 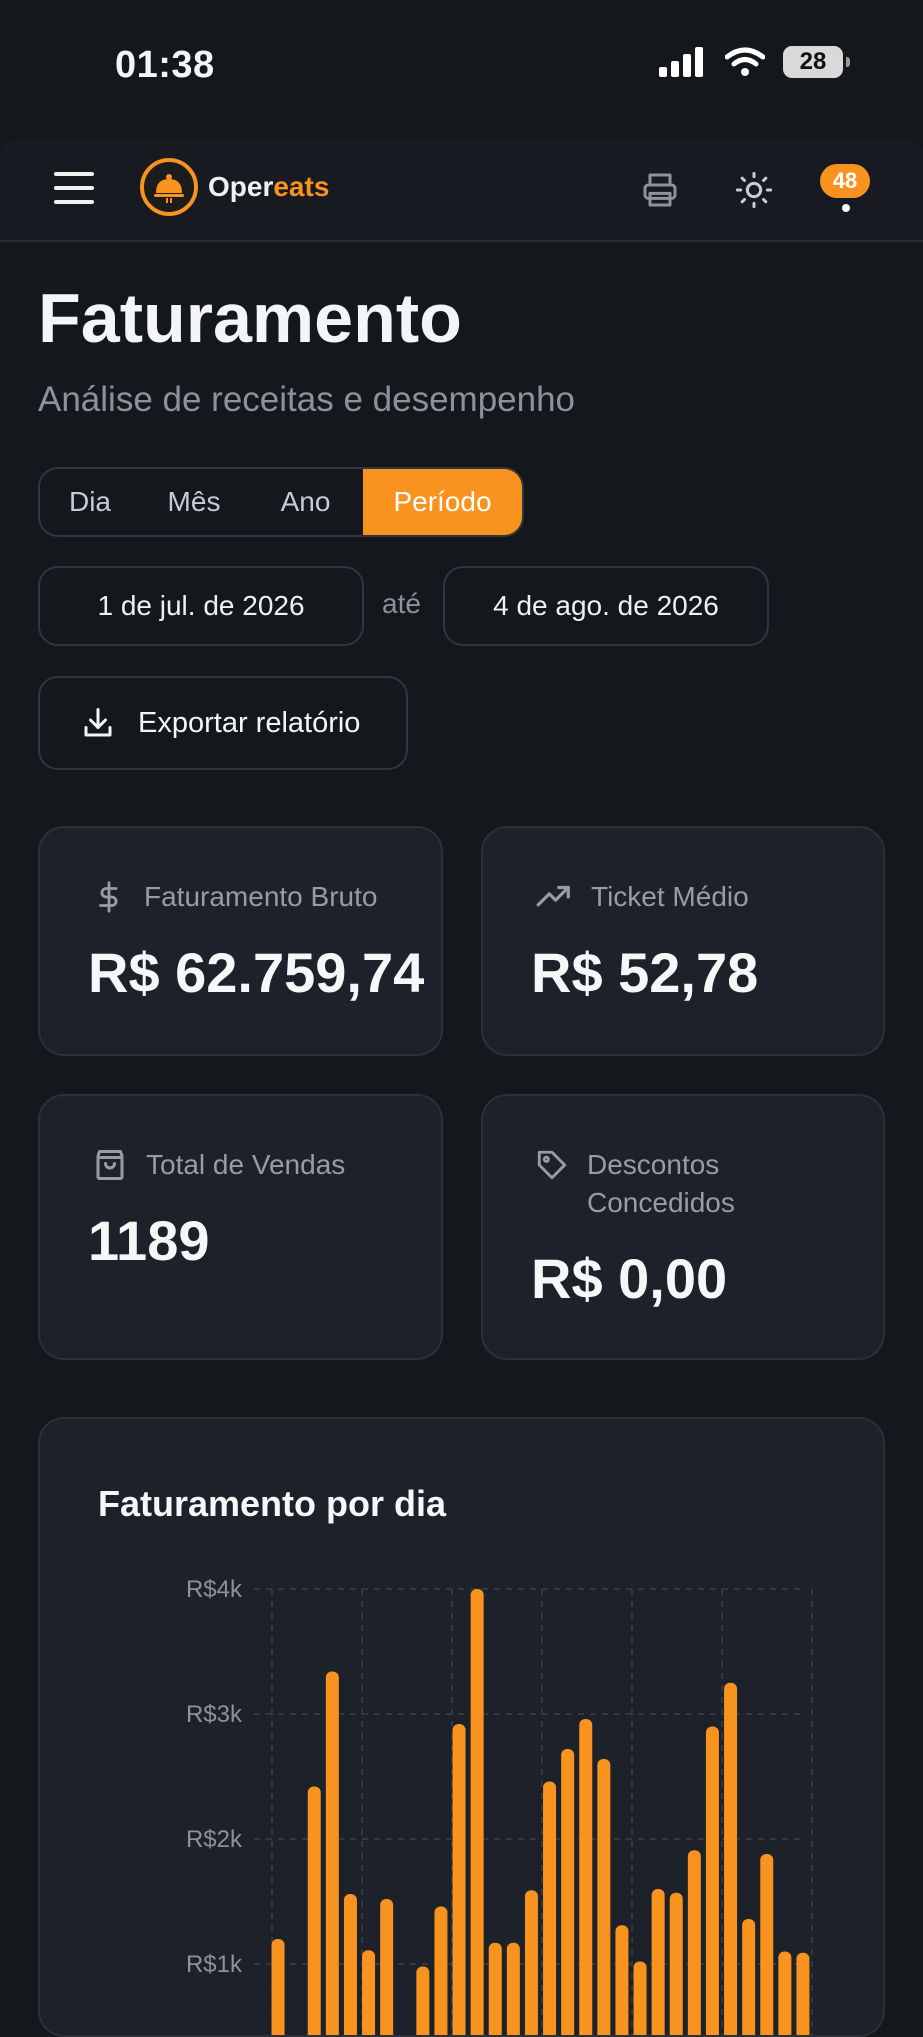 I want to click on metric-label: Total de Vendas, so click(x=245, y=1165).